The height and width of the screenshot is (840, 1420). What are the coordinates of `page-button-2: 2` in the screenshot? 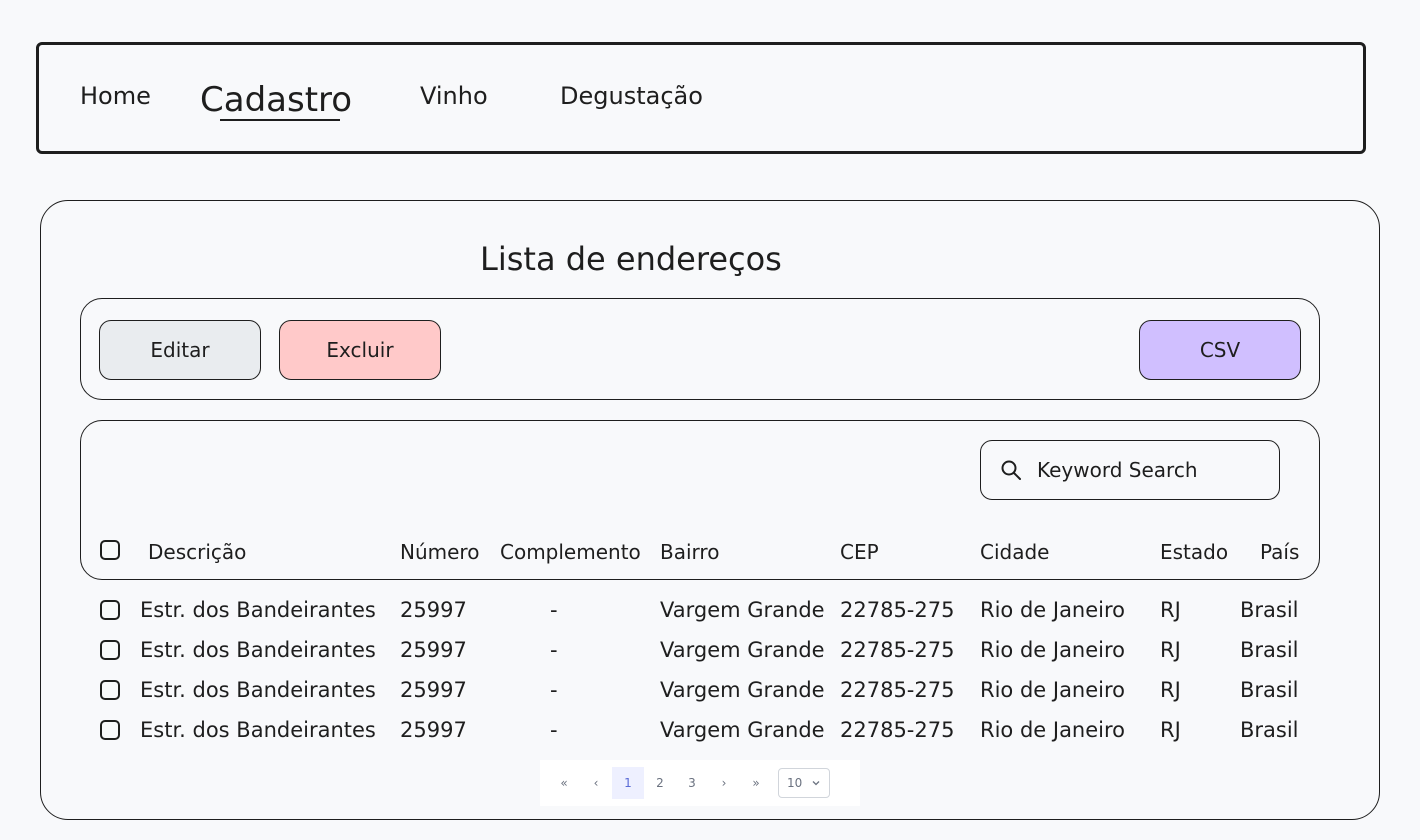 It's located at (660, 783).